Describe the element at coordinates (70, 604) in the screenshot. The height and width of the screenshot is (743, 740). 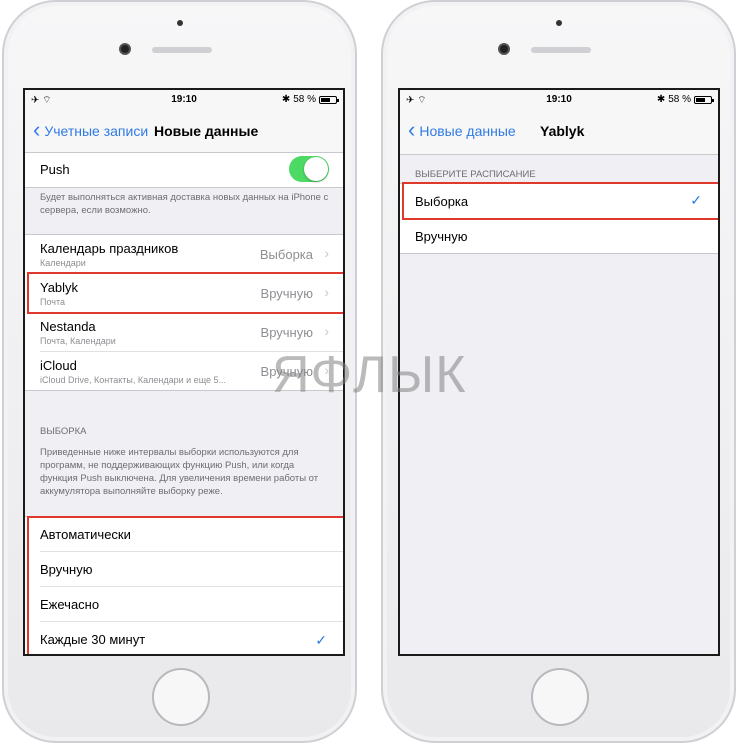
I see `interval-label: Ежечасно` at that location.